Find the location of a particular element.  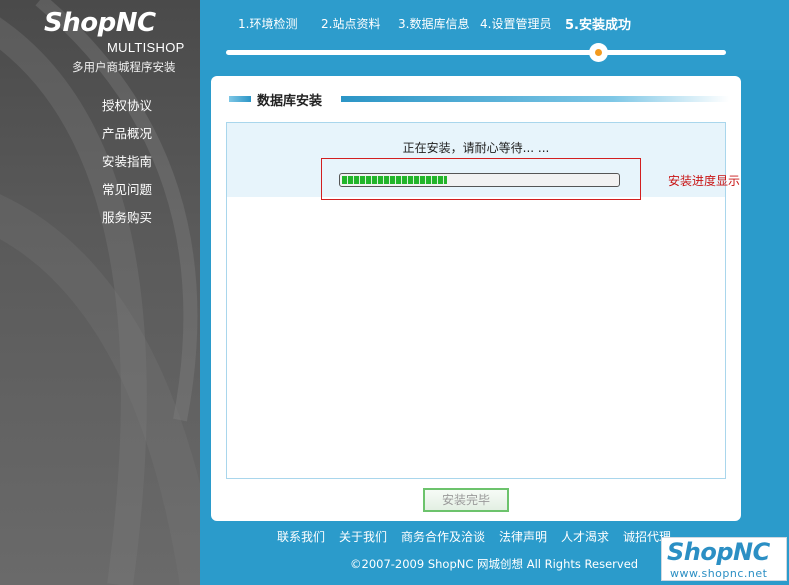

sidebar-item-license: 授权协议 is located at coordinates (100, 110).